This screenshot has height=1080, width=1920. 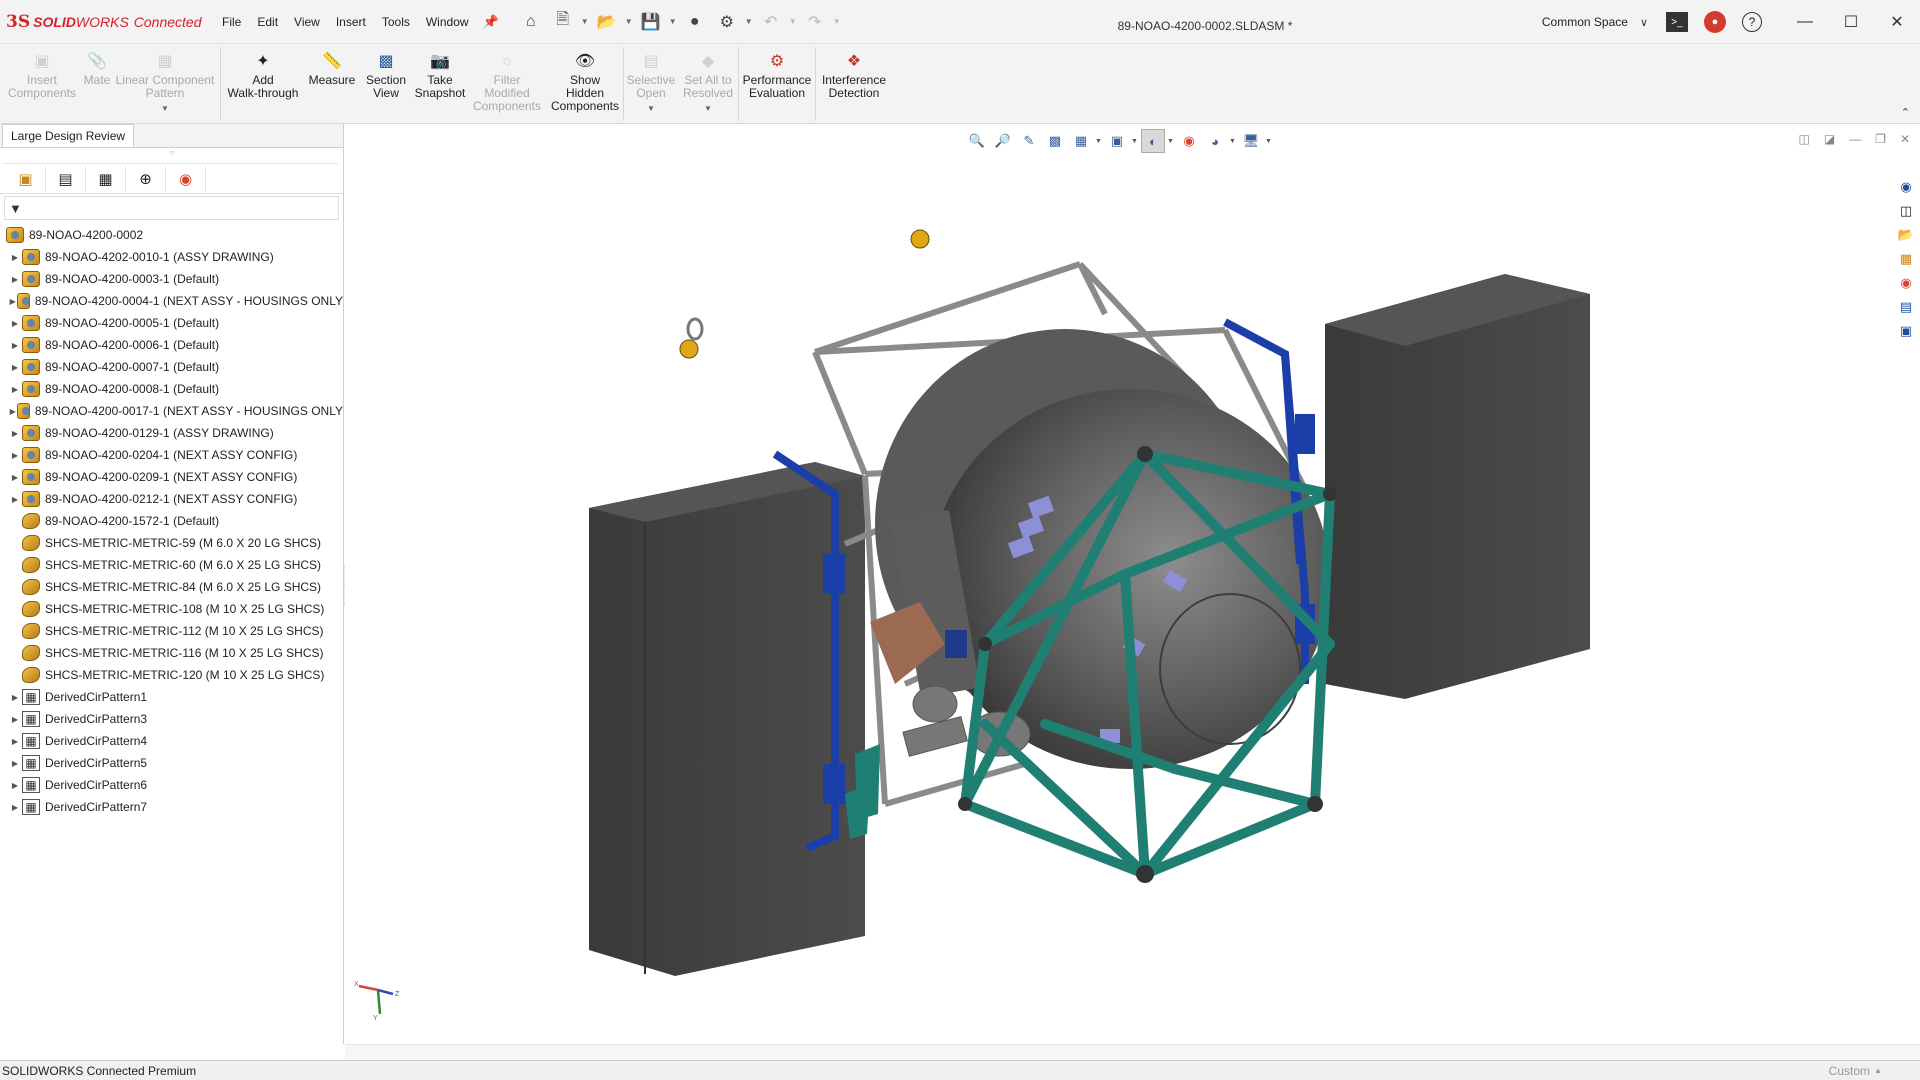 What do you see at coordinates (1906, 283) in the screenshot?
I see `appearances-icon: ◉` at bounding box center [1906, 283].